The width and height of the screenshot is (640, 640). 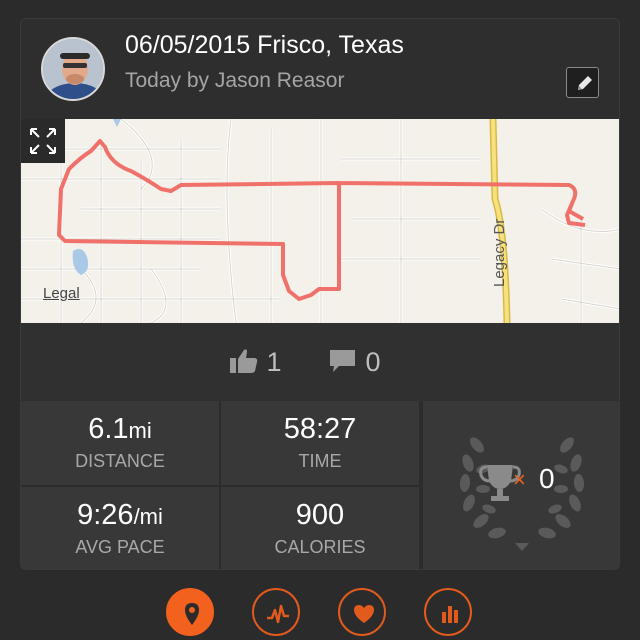 I want to click on calories-label: CALORIES, so click(x=320, y=547).